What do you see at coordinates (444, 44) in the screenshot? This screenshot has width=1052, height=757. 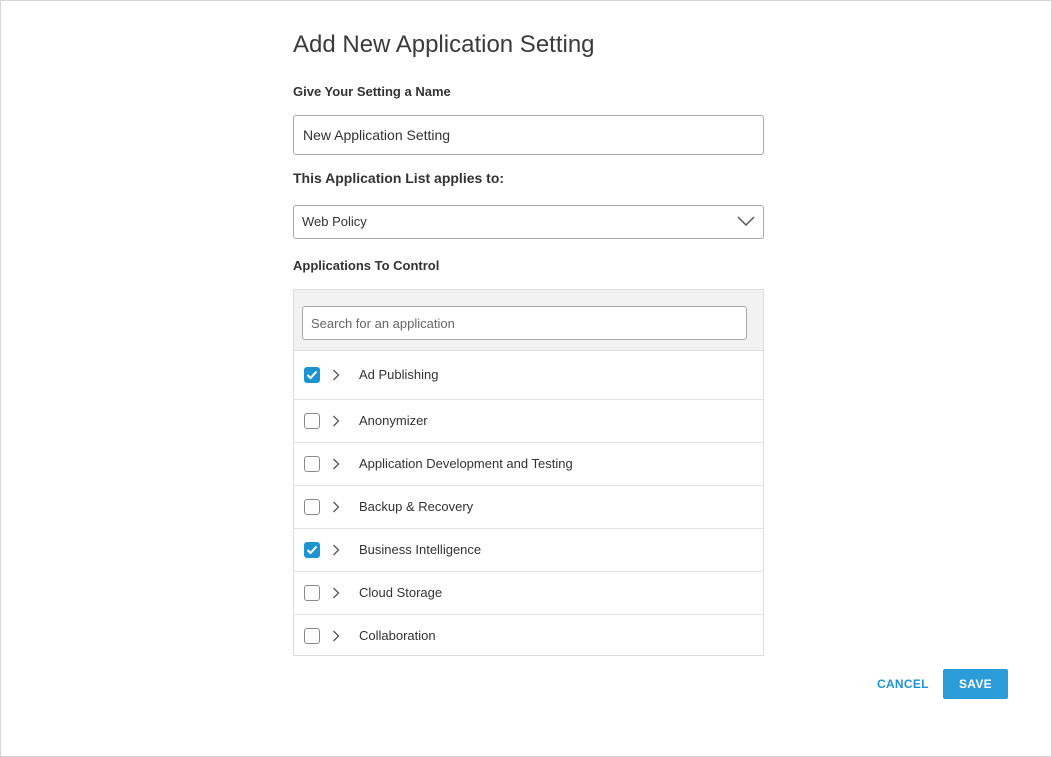 I see `page-title: Add New Application Setting` at bounding box center [444, 44].